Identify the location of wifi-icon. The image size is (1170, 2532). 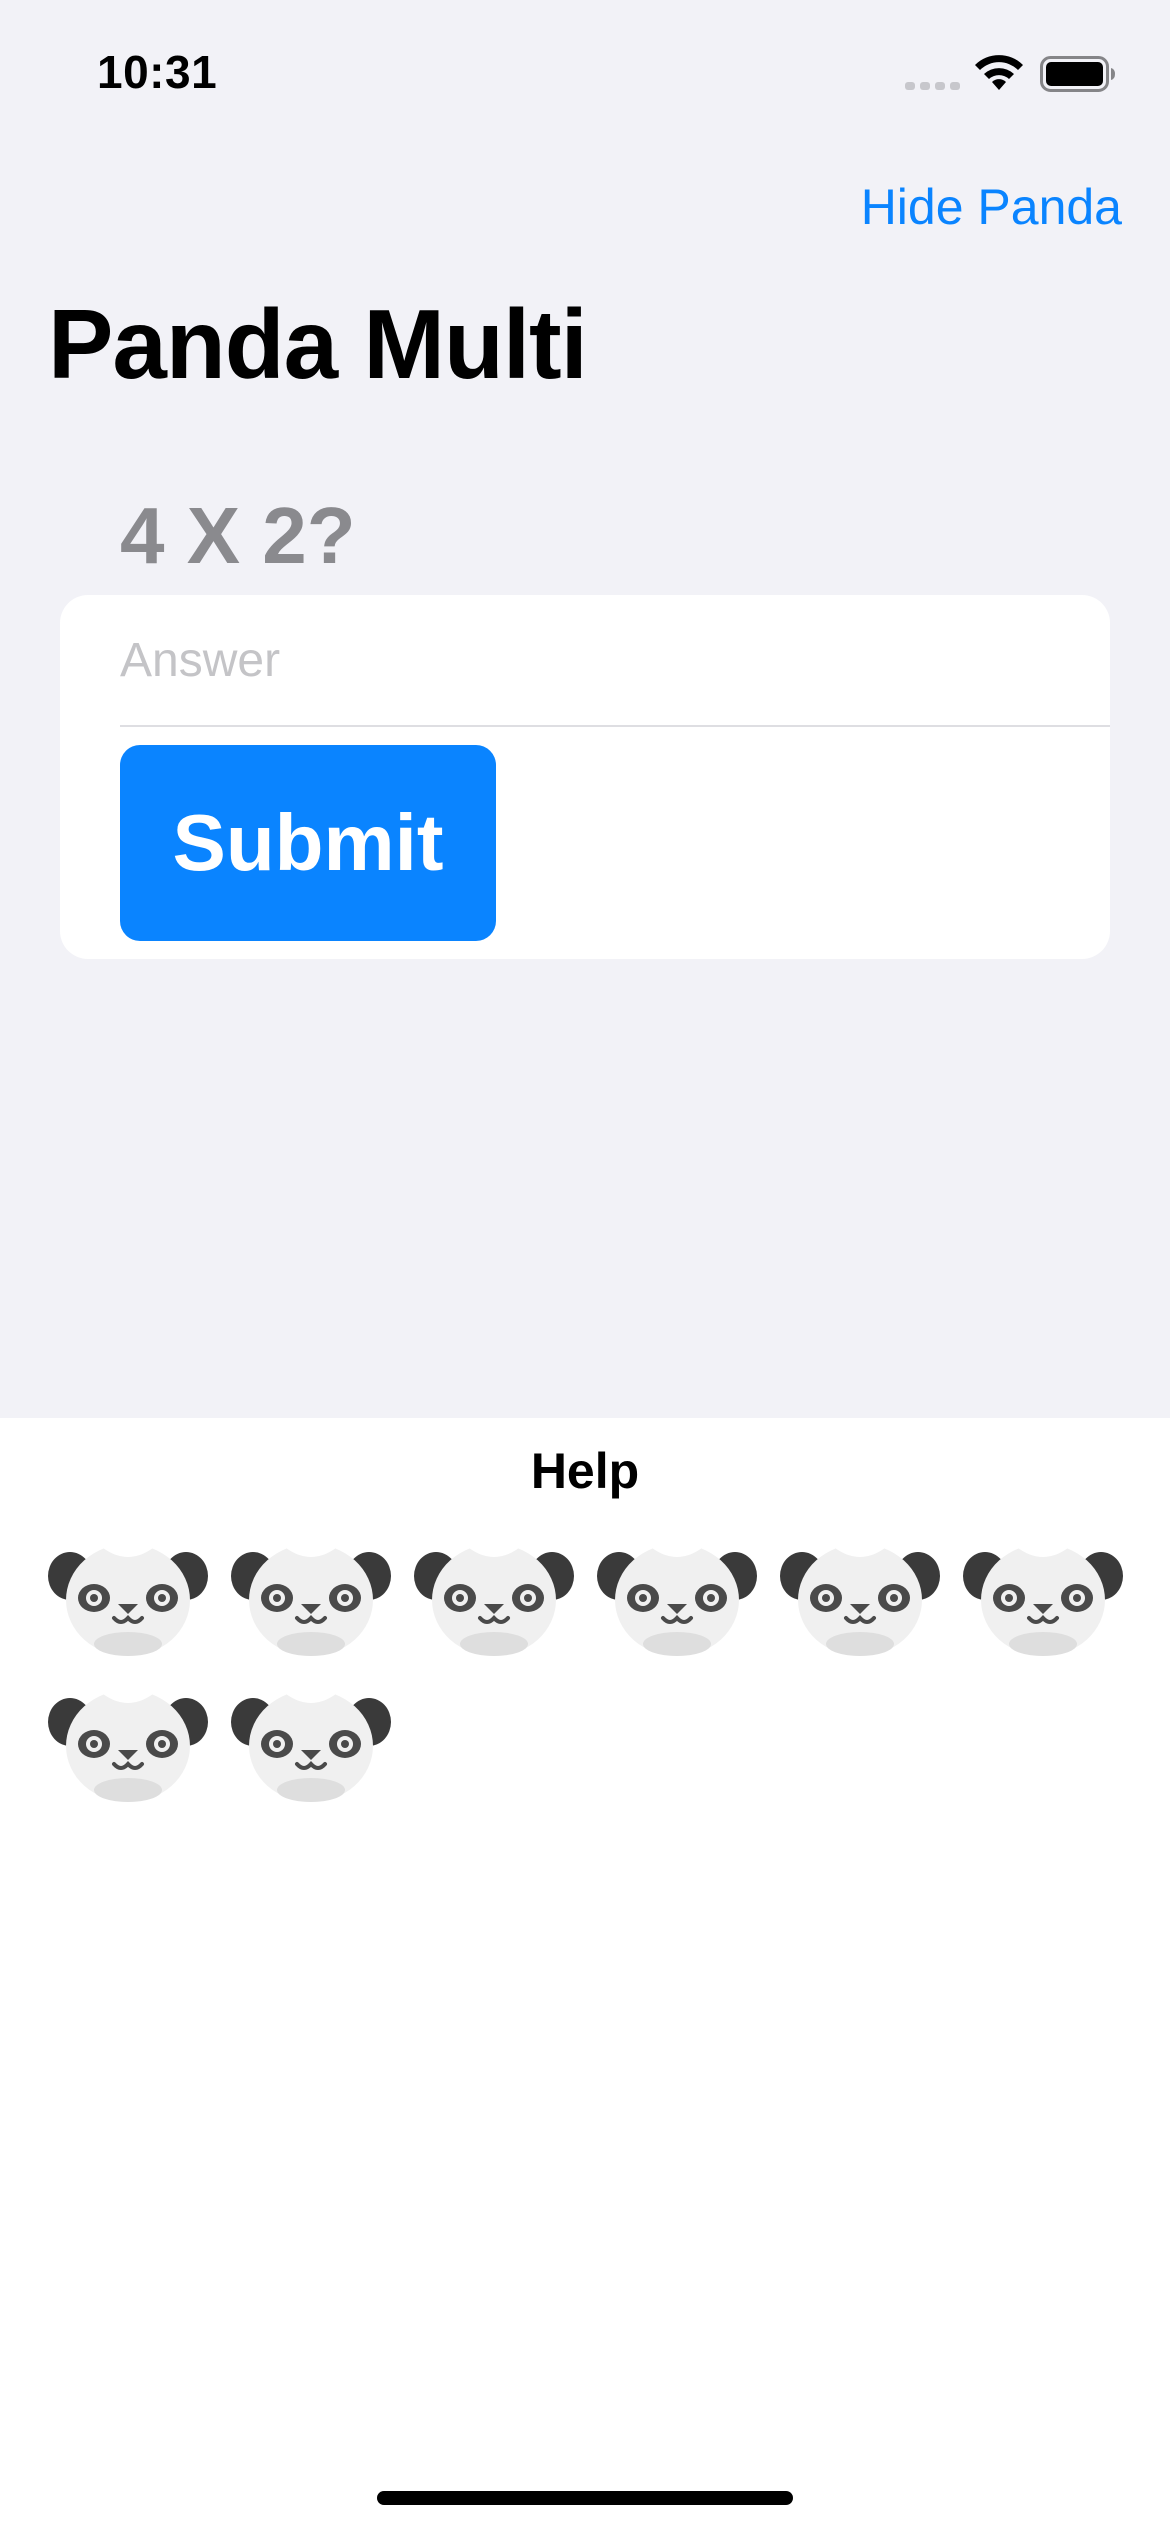
(999, 72).